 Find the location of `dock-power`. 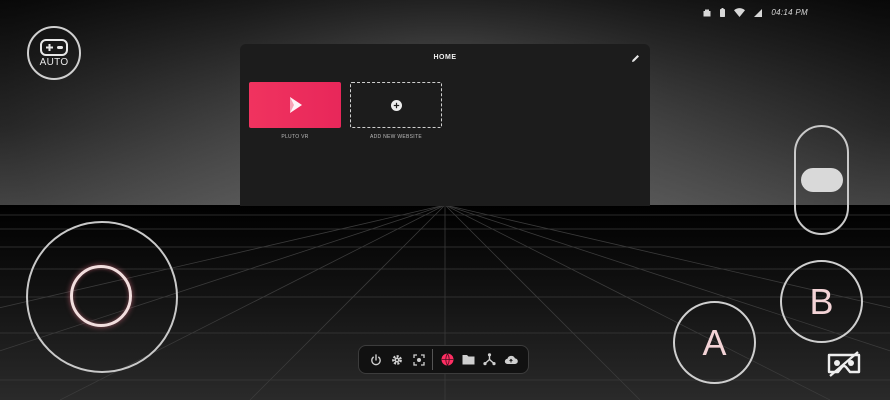

dock-power is located at coordinates (375, 360).